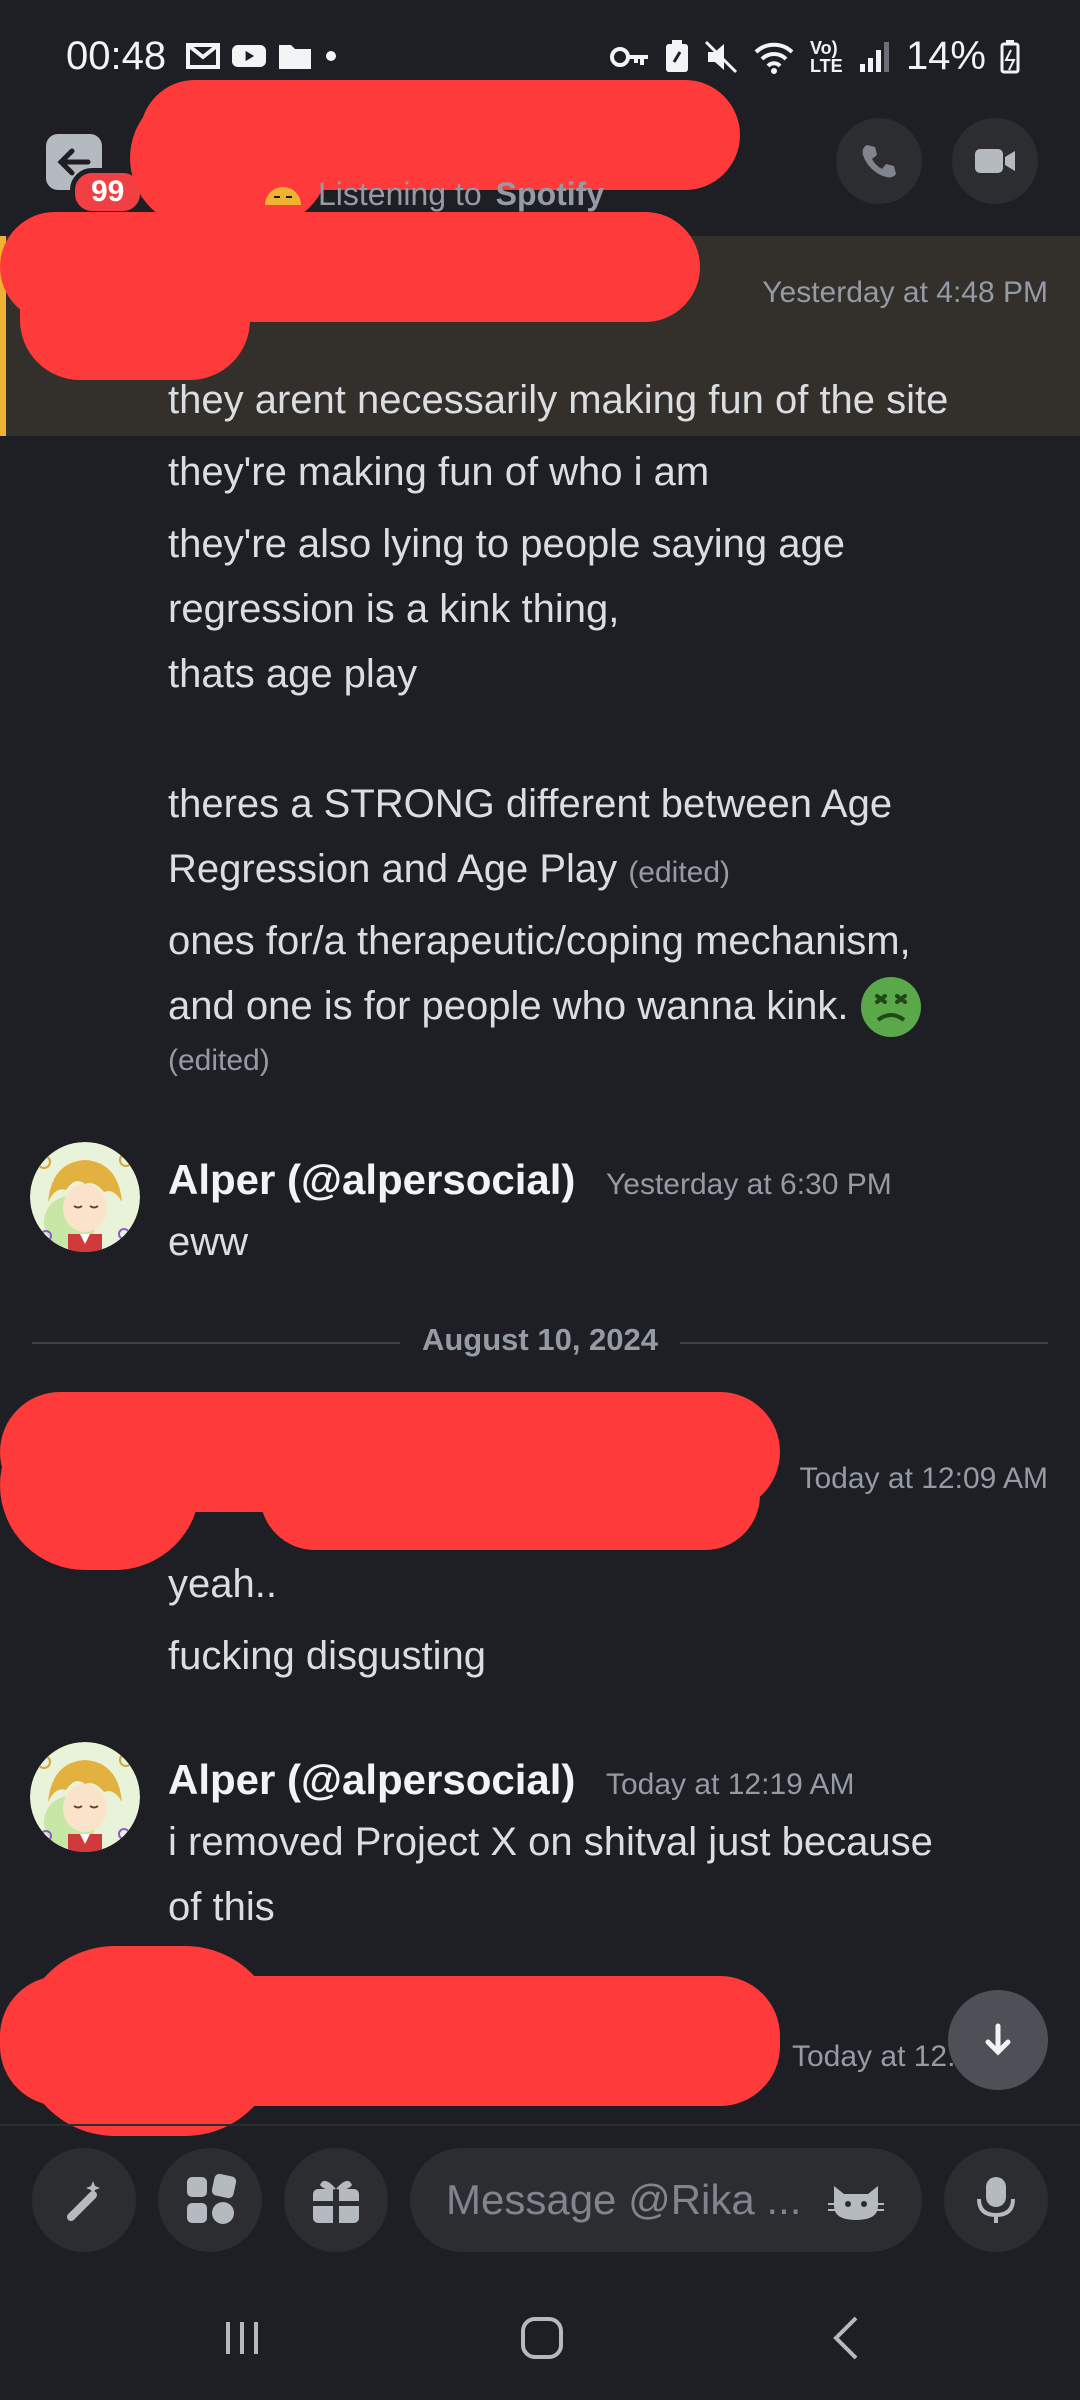 The width and height of the screenshot is (1080, 2400). Describe the element at coordinates (540, 1339) in the screenshot. I see `date-divider: August 10, 2024` at that location.